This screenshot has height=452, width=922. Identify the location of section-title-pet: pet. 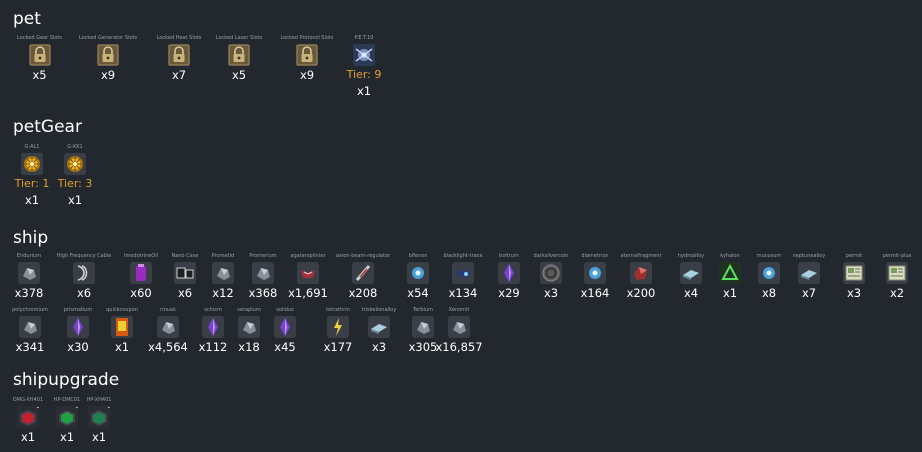
(27, 19).